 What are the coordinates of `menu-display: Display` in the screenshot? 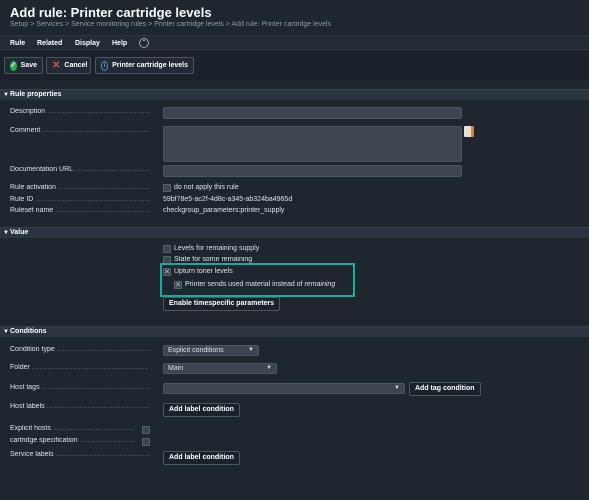 It's located at (87, 43).